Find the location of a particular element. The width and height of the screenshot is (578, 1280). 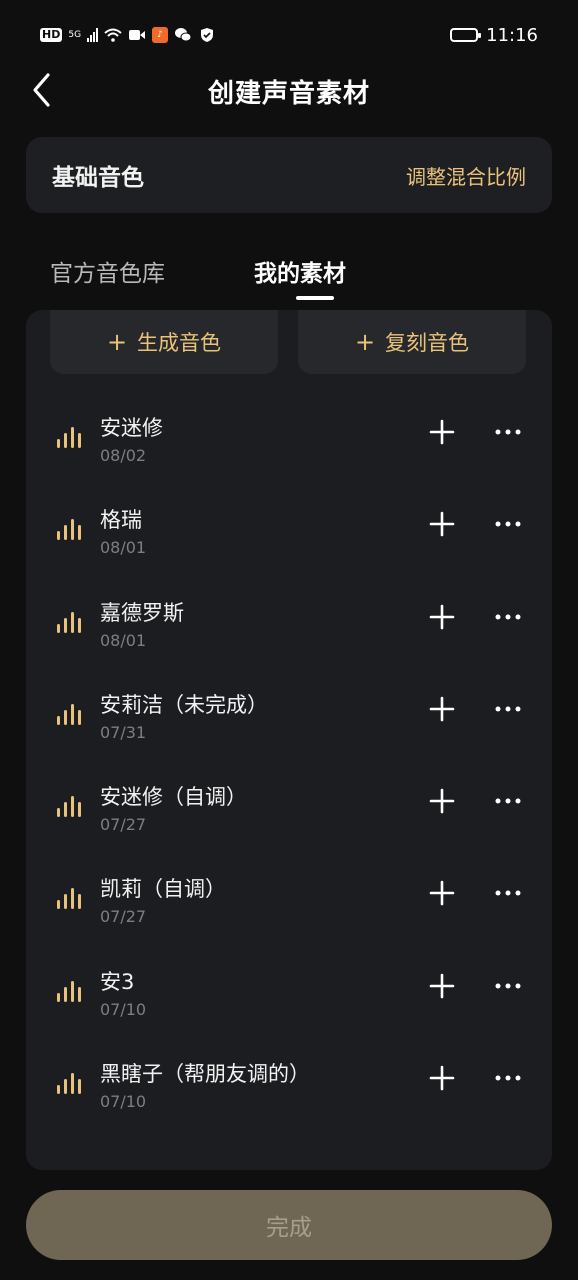

voice-list-item: 黑瞎子（帮朋友调的） 07/10 is located at coordinates (289, 1078).